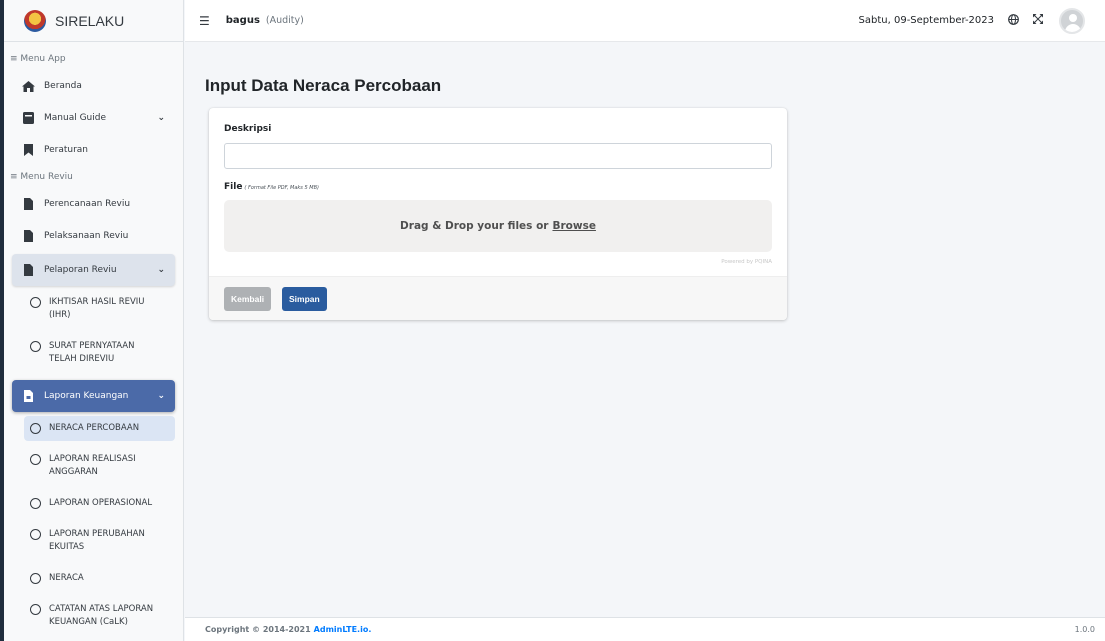 The height and width of the screenshot is (641, 1105). Describe the element at coordinates (233, 187) in the screenshot. I see `file-label-text: File` at that location.